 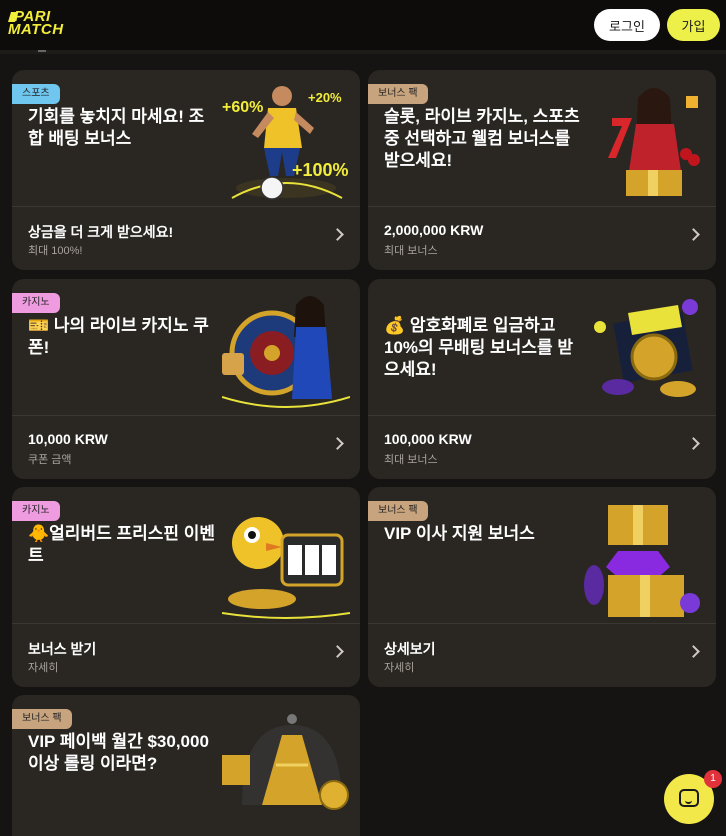 I want to click on card-main-text: 2,000,000 KRW, so click(x=434, y=230).